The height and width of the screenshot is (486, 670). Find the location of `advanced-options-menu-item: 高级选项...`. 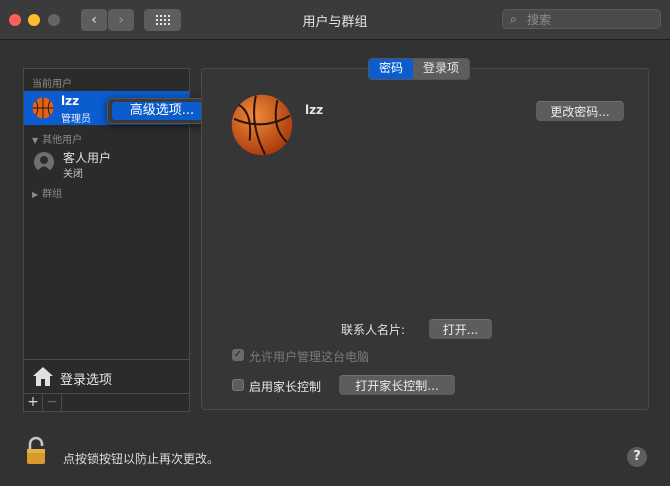

advanced-options-menu-item: 高级选项... is located at coordinates (162, 111).